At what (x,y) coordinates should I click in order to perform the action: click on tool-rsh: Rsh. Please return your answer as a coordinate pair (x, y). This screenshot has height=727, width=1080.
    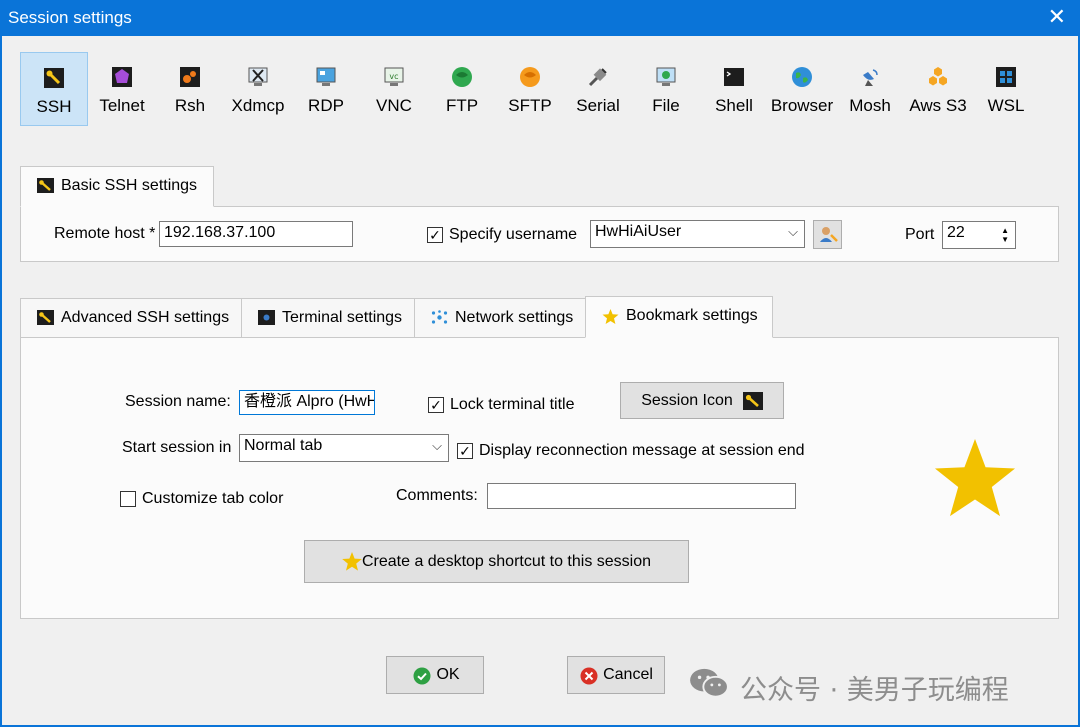
    Looking at the image, I should click on (190, 89).